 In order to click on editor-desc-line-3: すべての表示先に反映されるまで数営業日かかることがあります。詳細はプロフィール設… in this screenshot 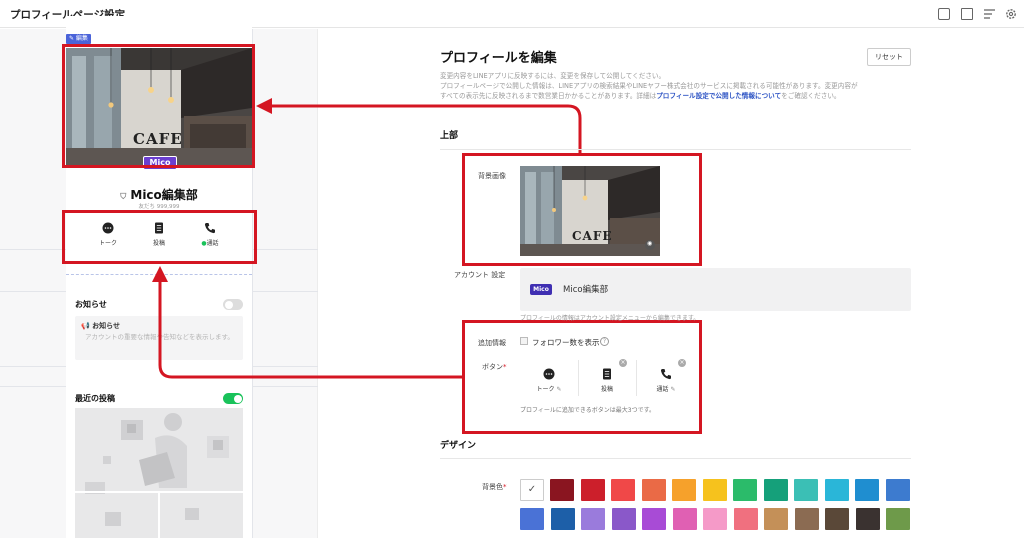, I will do `click(640, 96)`.